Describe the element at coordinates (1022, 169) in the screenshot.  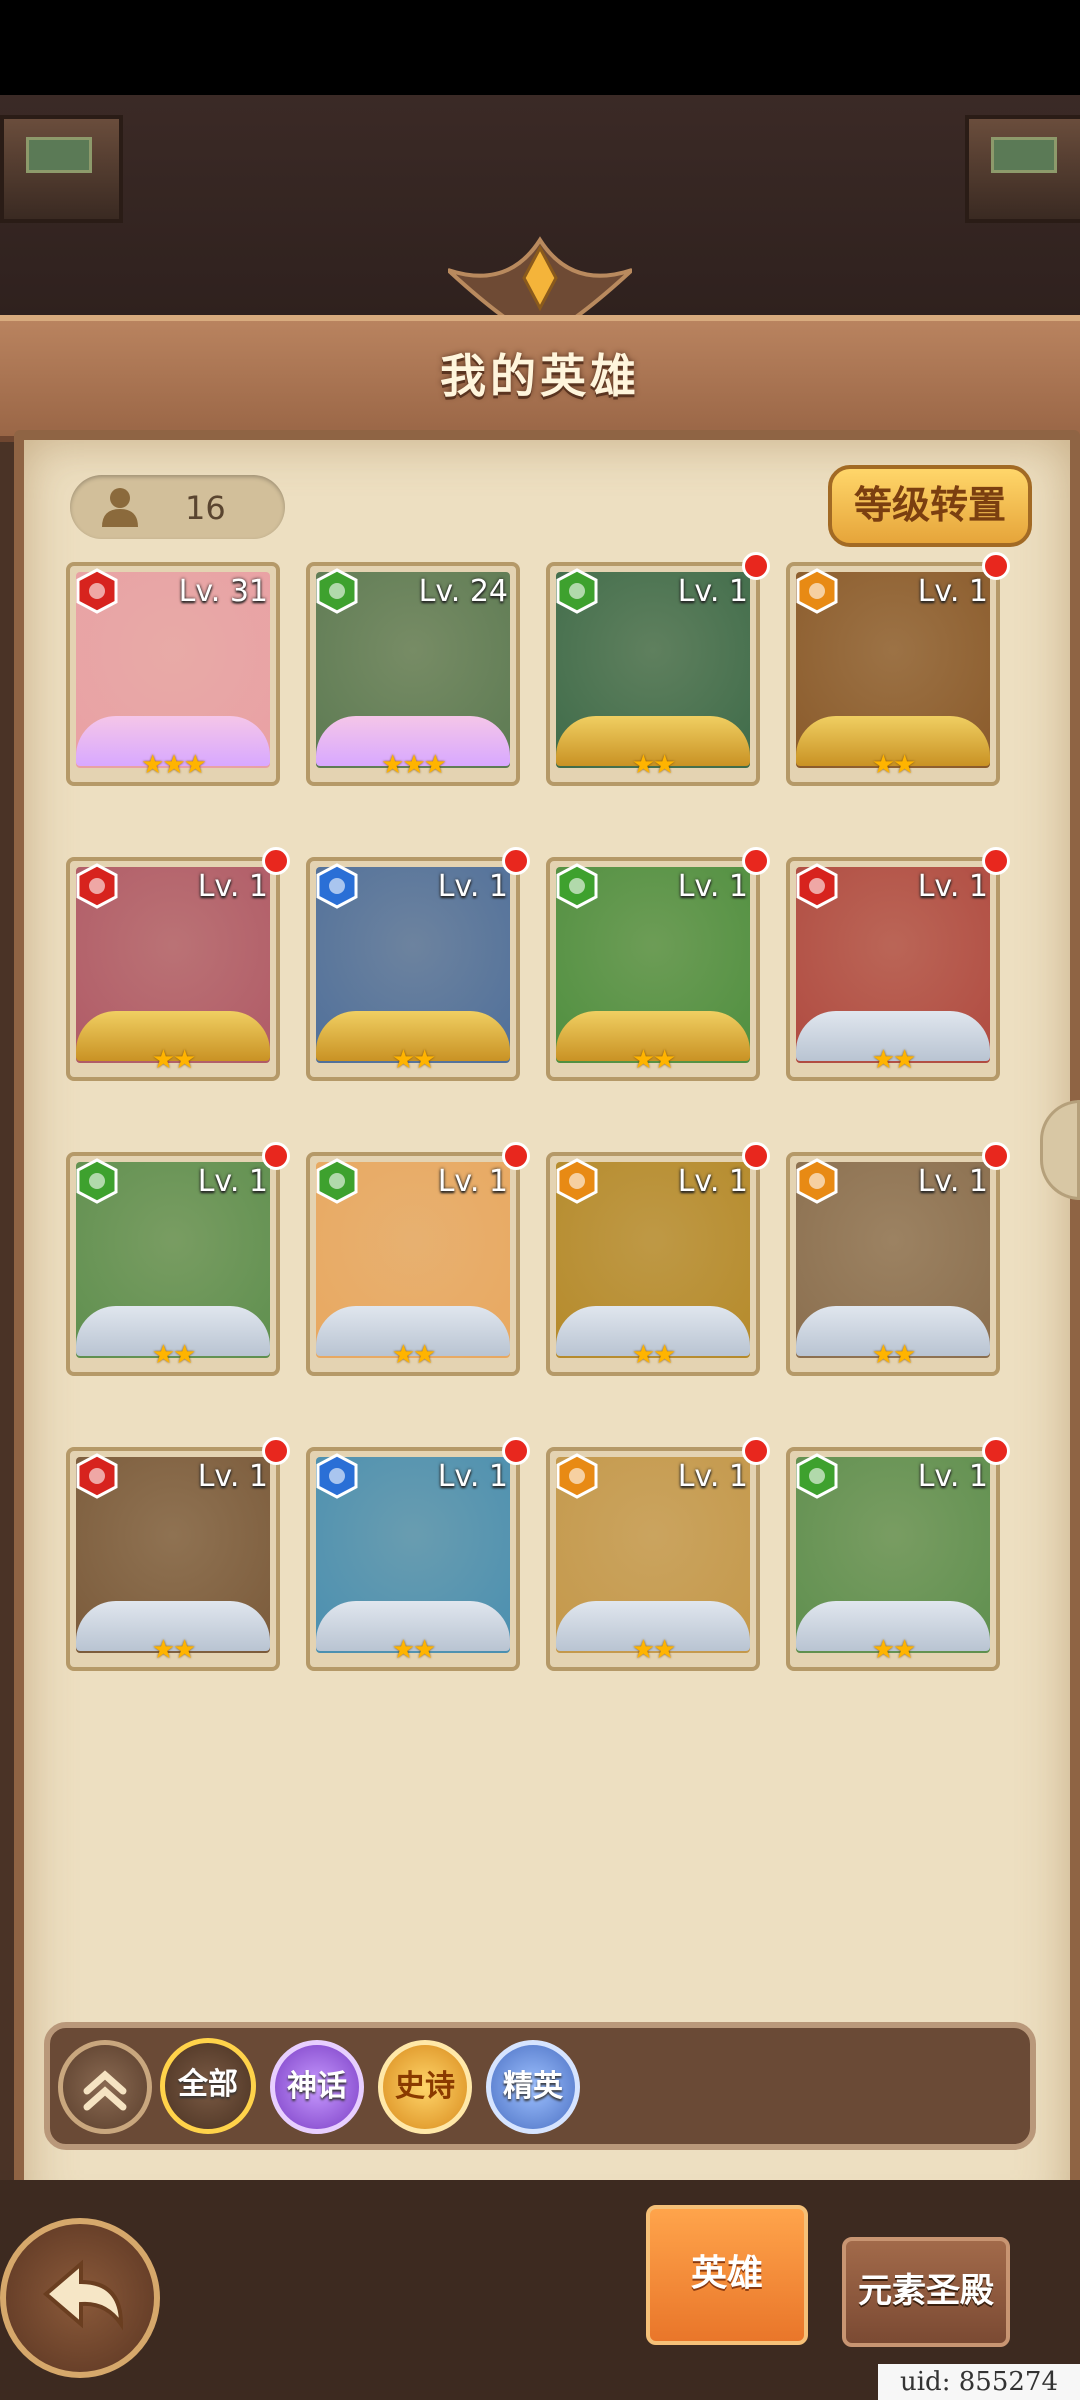
I see `right-pillar-decoration` at that location.